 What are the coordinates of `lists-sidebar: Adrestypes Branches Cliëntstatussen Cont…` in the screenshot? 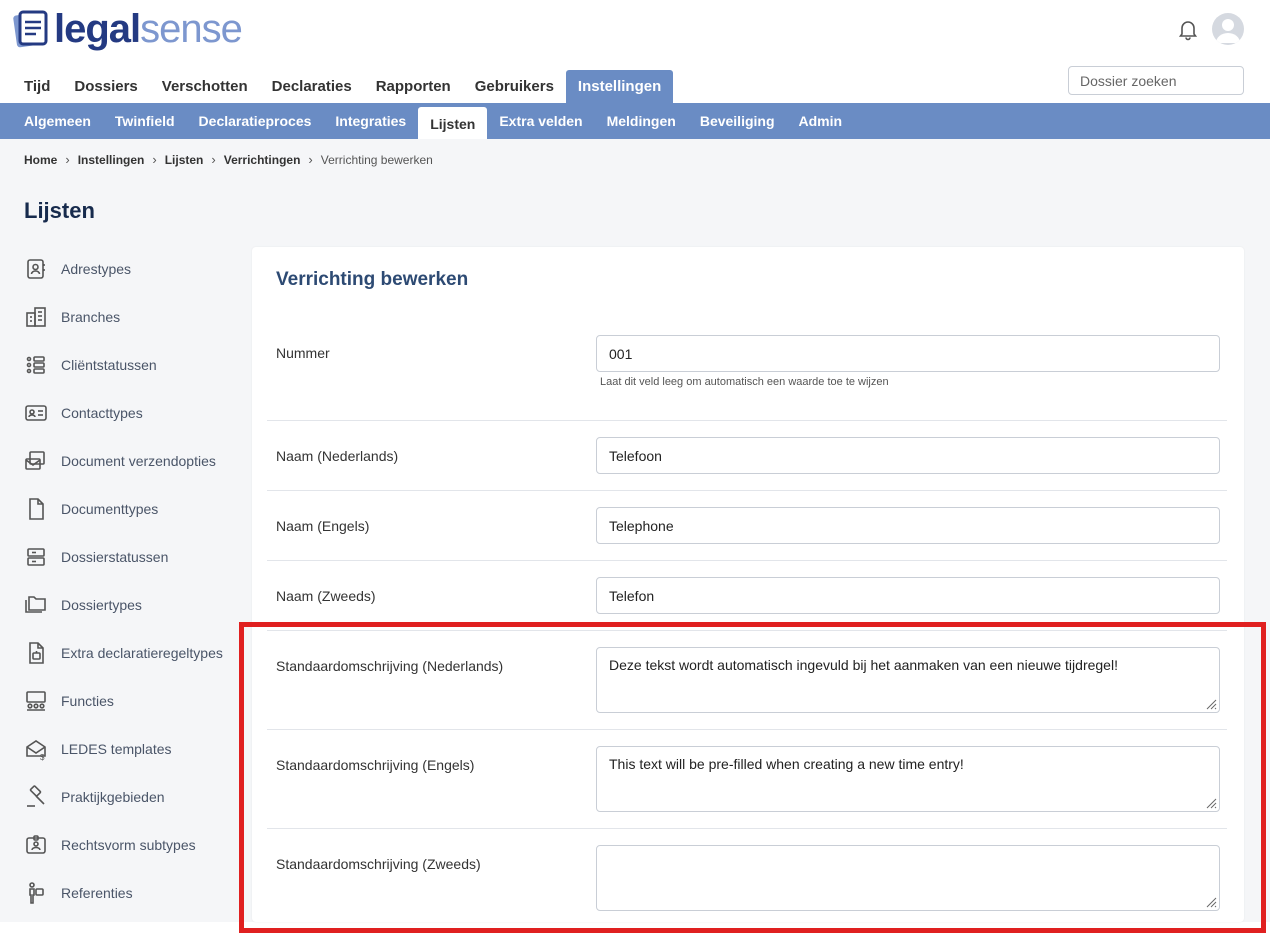 It's located at (132, 581).